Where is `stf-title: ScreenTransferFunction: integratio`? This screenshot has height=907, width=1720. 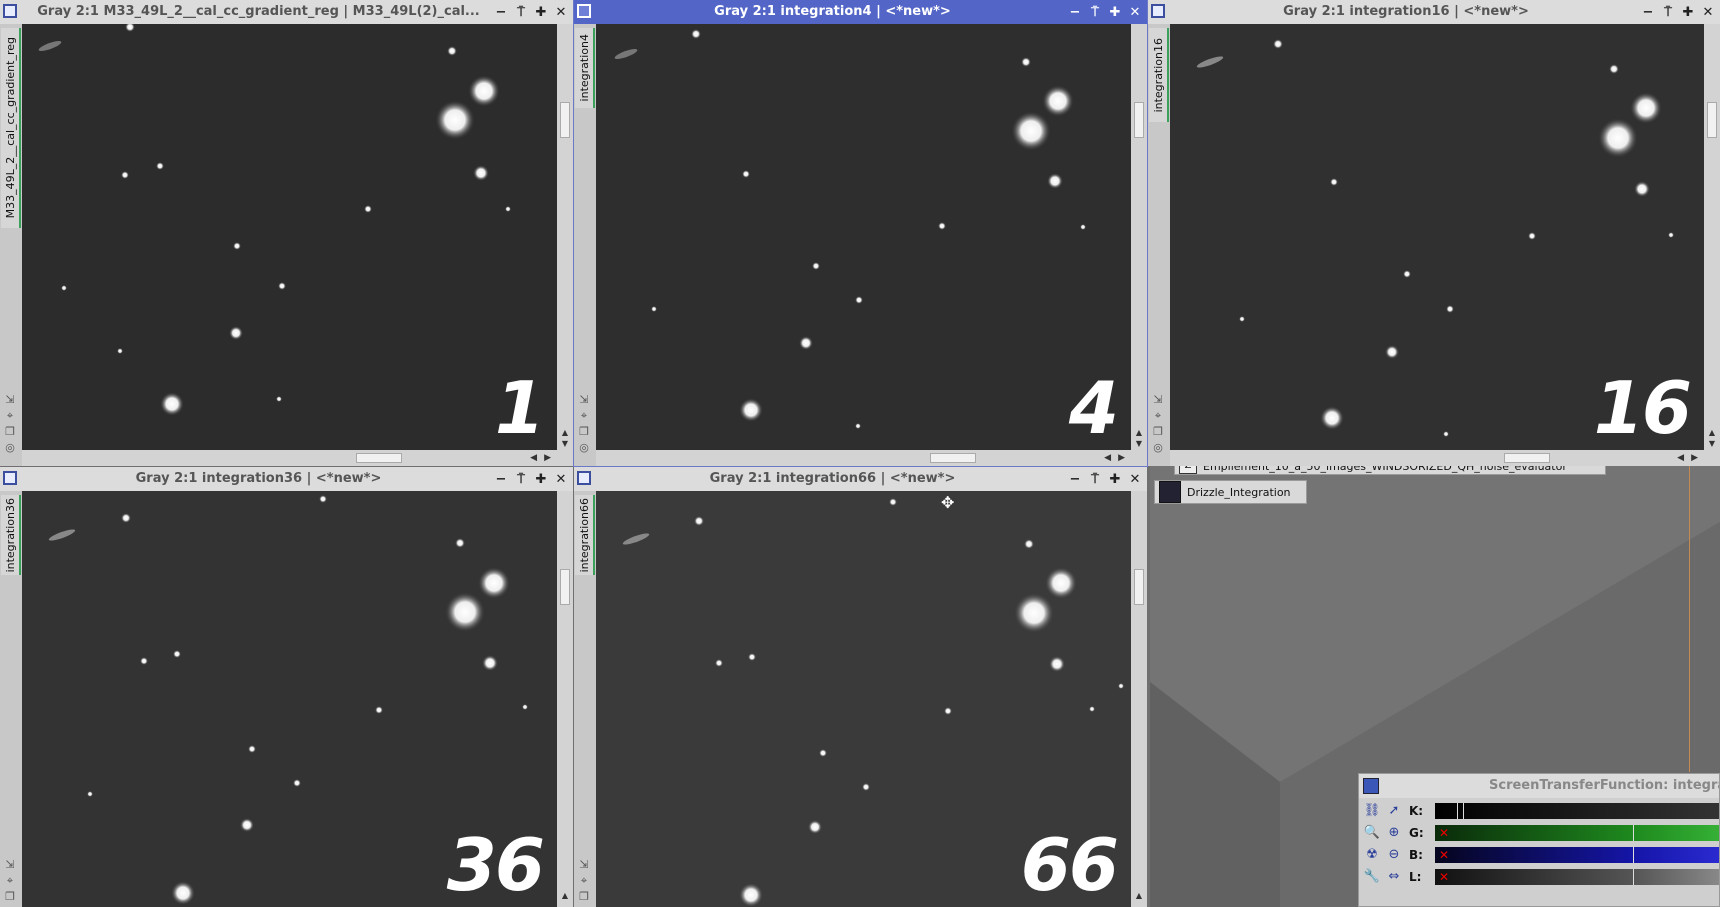
stf-title: ScreenTransferFunction: integratio is located at coordinates (1539, 786).